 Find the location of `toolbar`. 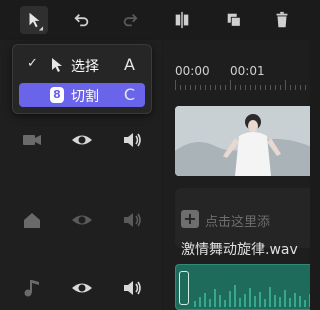

toolbar is located at coordinates (155, 20).